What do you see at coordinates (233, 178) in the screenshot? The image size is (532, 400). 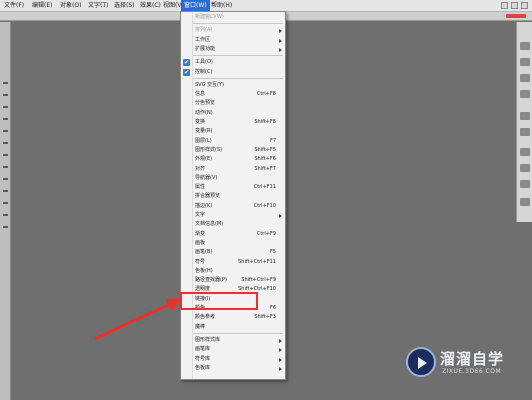 I see `menu-item: 导航器(V)` at bounding box center [233, 178].